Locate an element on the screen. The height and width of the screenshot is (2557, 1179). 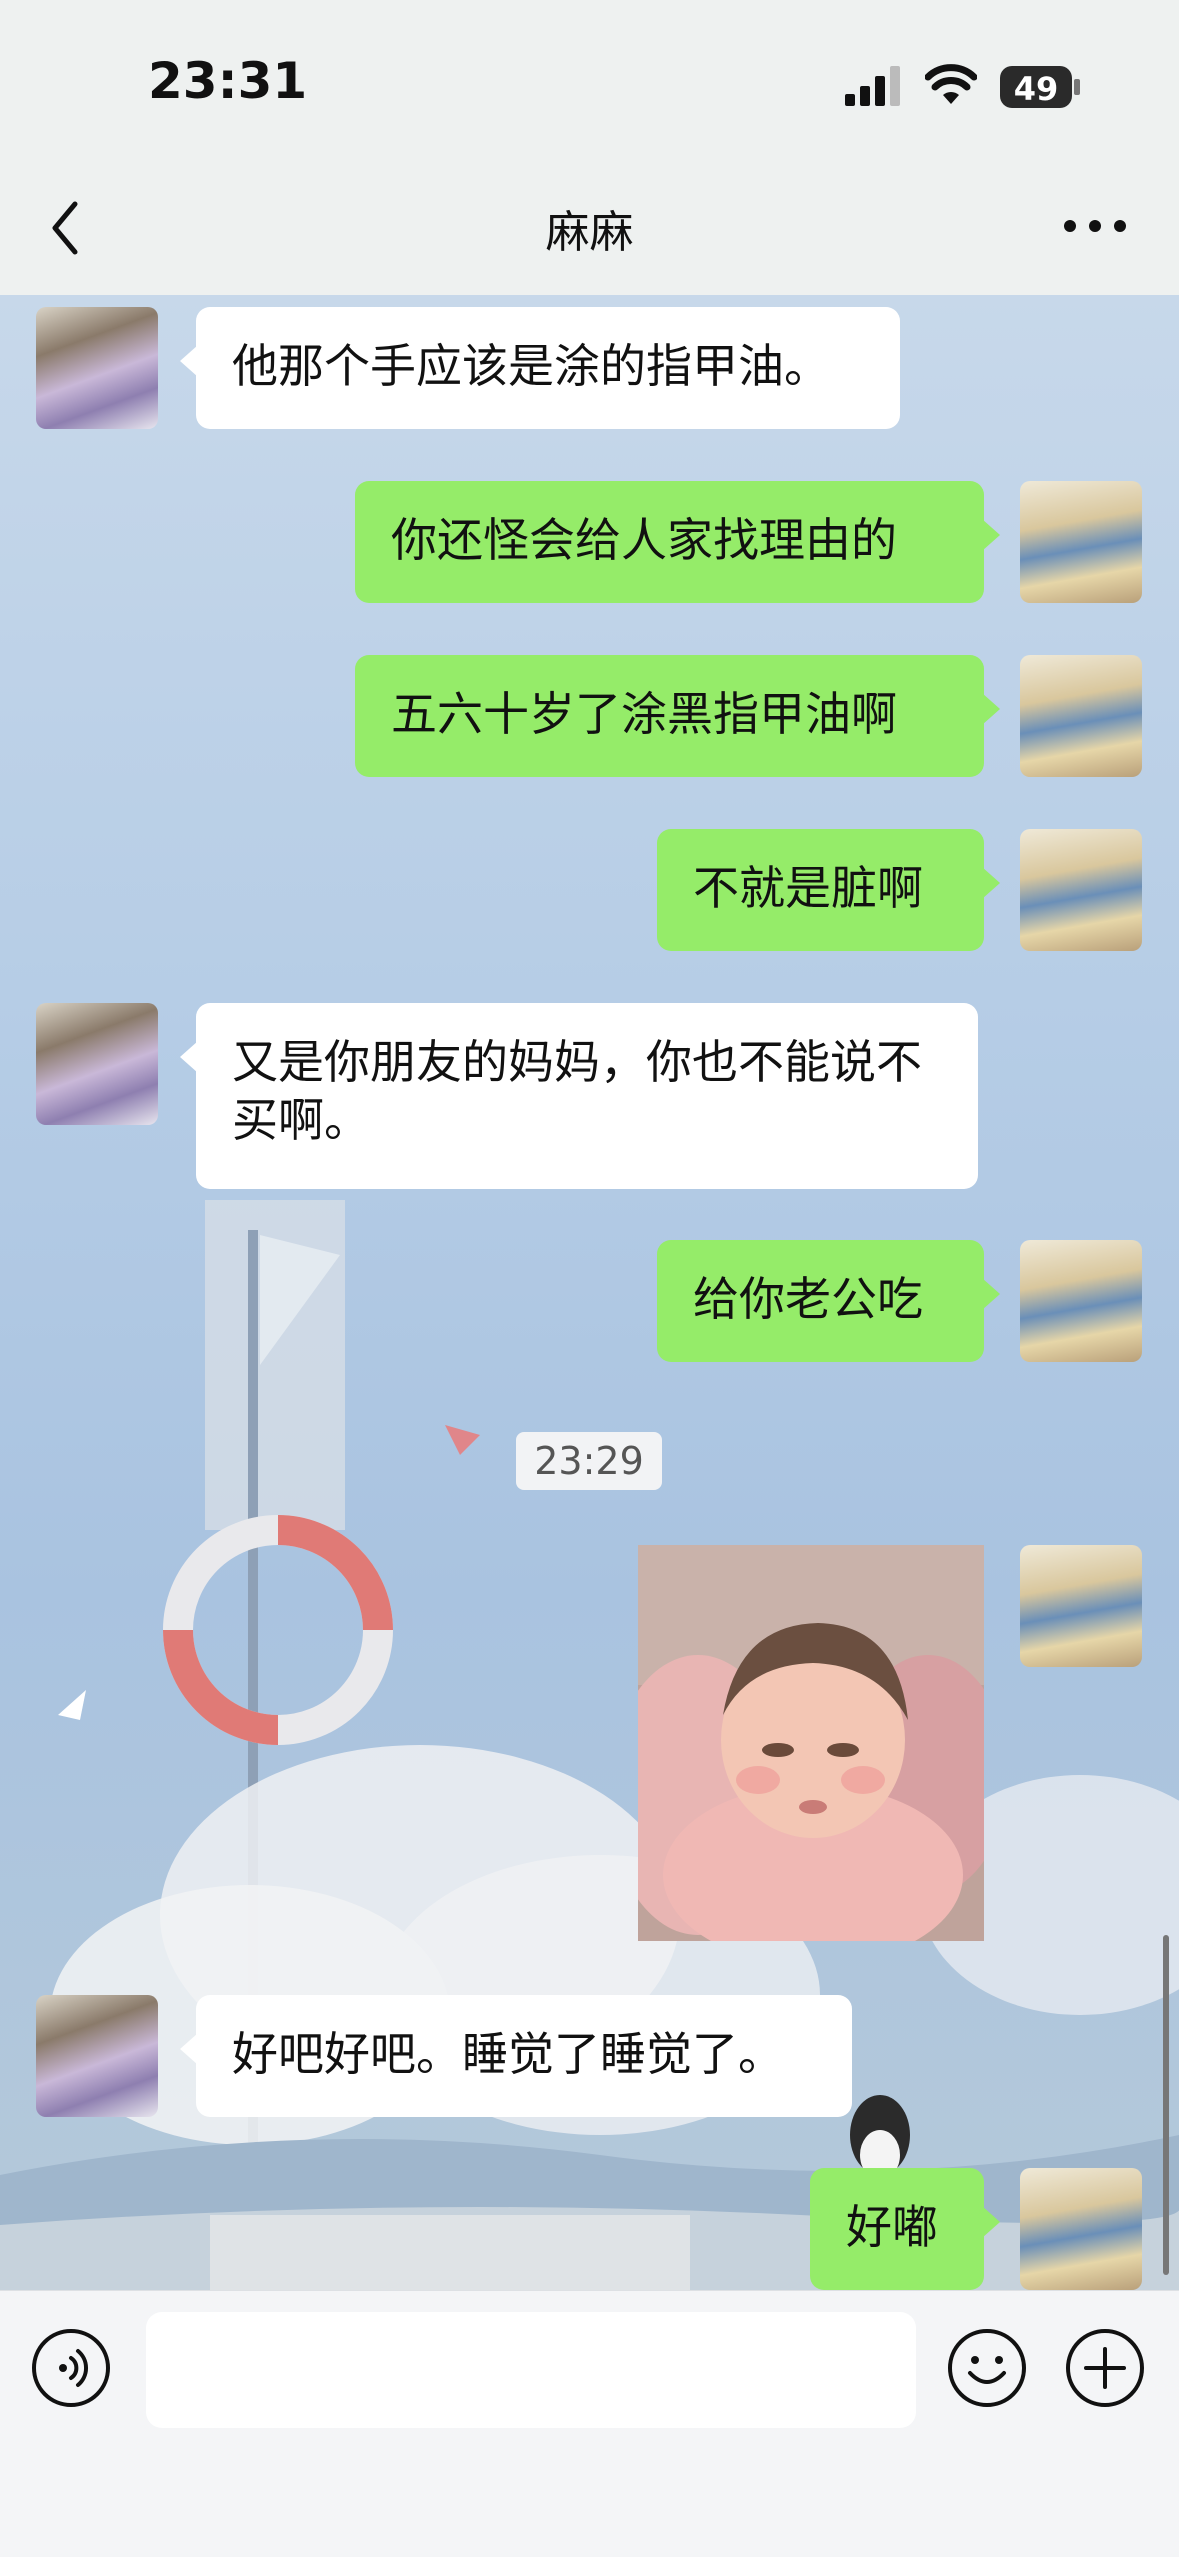
sent-message: 五六十岁了涂黑指甲油啊 is located at coordinates (677, 716).